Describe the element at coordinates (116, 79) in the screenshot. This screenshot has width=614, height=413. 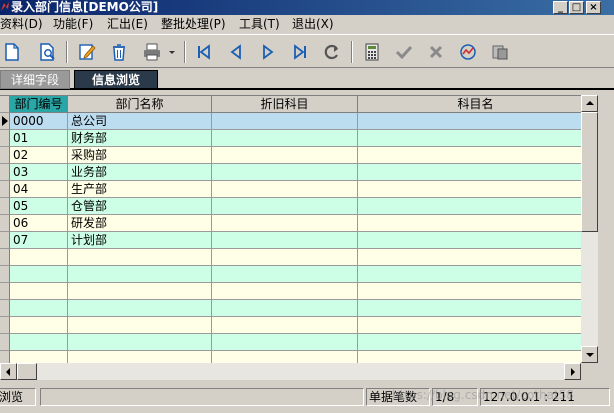
I see `tab-info-browse: 信息浏览` at that location.